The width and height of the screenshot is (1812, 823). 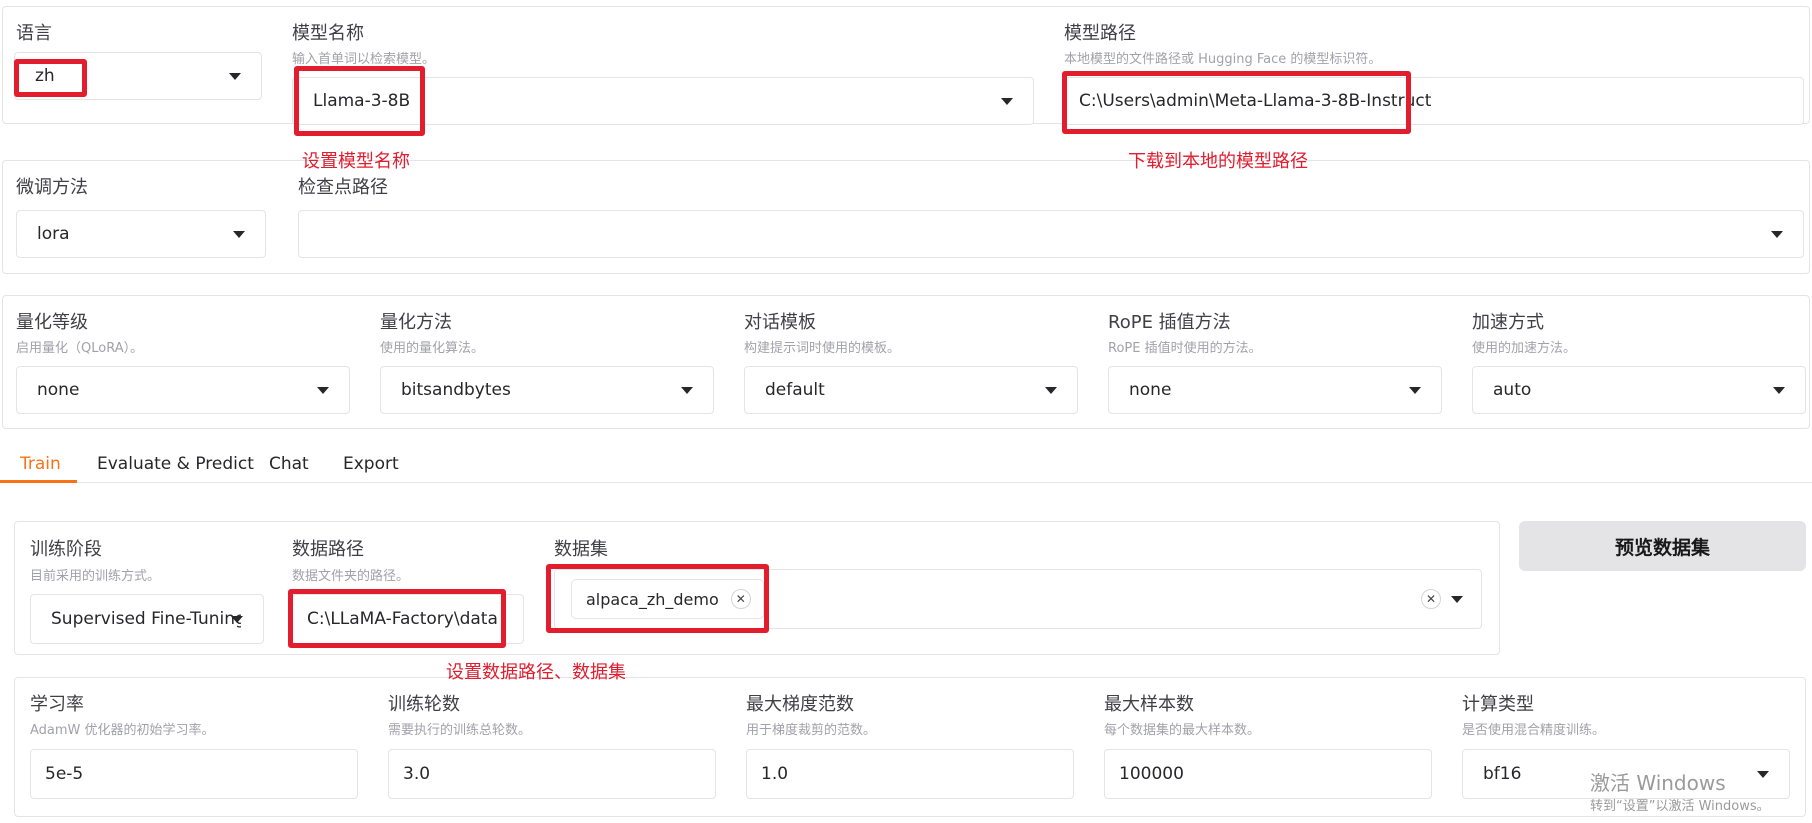 What do you see at coordinates (1512, 390) in the screenshot?
I see `booster-value: auto` at bounding box center [1512, 390].